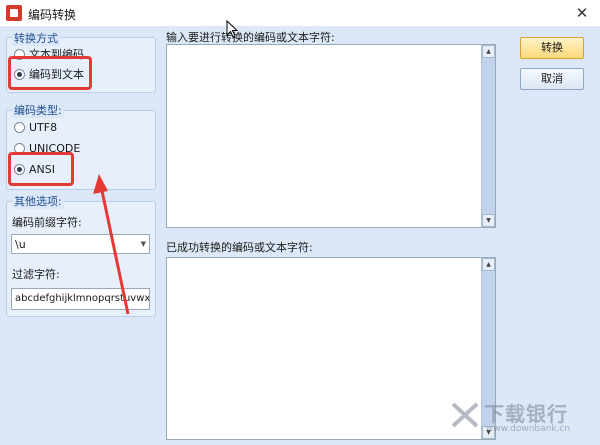 Image resolution: width=600 pixels, height=445 pixels. What do you see at coordinates (300, 13) in the screenshot?
I see `title-bar: 编码转换 ✕` at bounding box center [300, 13].